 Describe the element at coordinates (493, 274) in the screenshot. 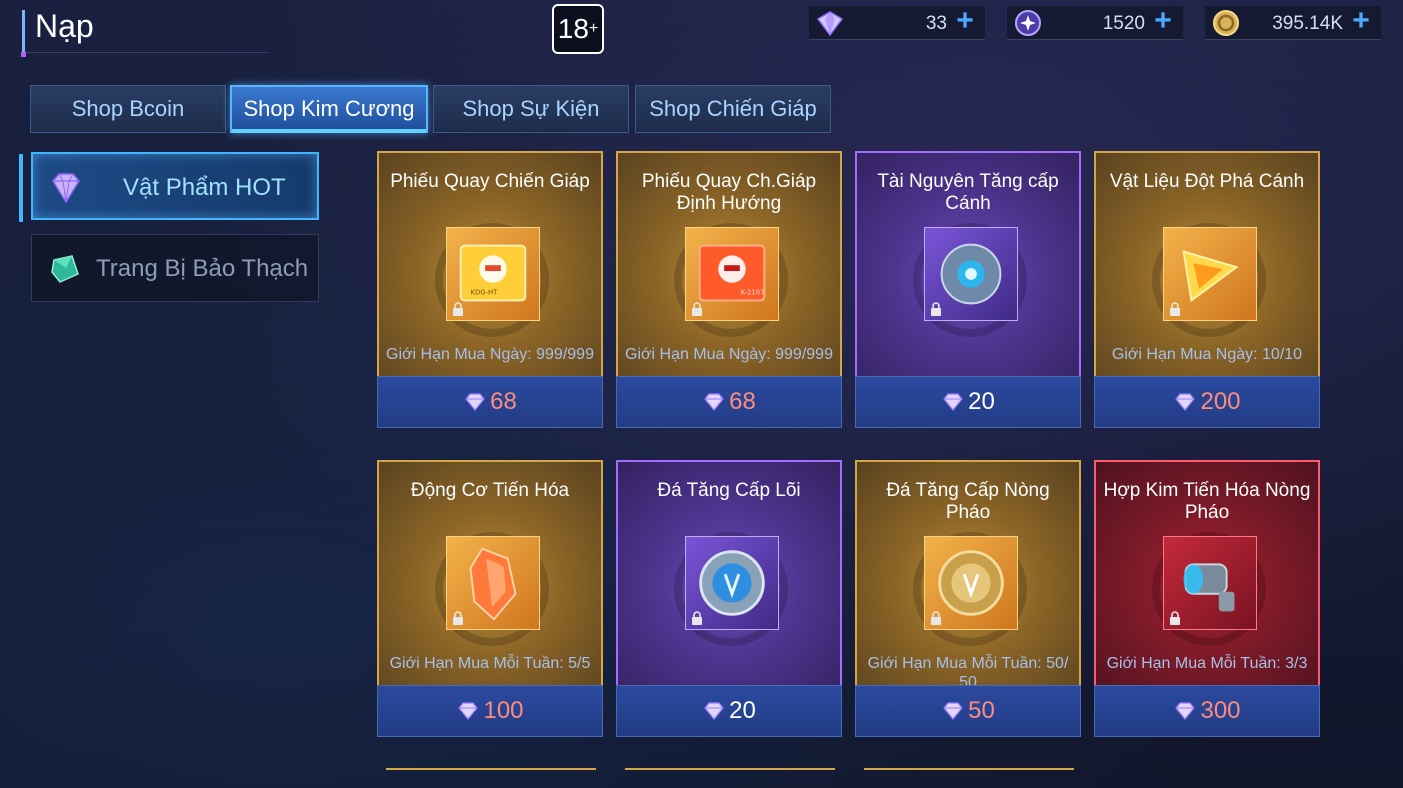

I see `item-icon-frame: KDG-HT` at that location.